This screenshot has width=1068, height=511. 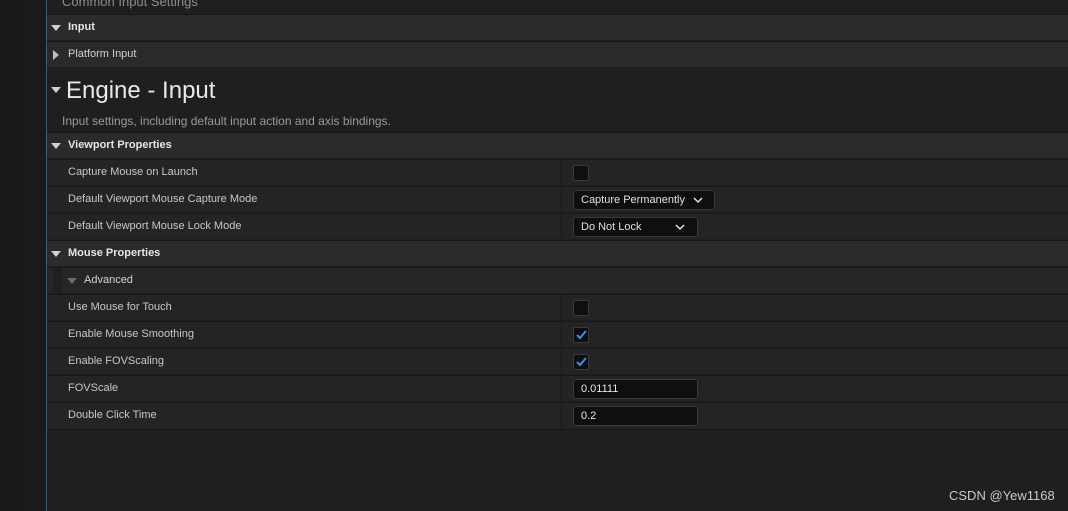 What do you see at coordinates (112, 415) in the screenshot?
I see `property-label: Double Click Time` at bounding box center [112, 415].